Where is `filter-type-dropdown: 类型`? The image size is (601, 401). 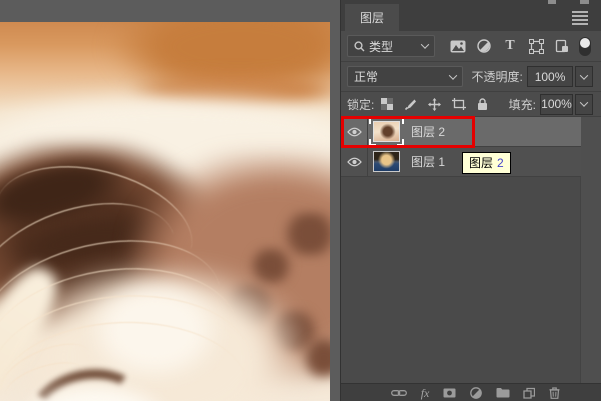 filter-type-dropdown: 类型 is located at coordinates (391, 46).